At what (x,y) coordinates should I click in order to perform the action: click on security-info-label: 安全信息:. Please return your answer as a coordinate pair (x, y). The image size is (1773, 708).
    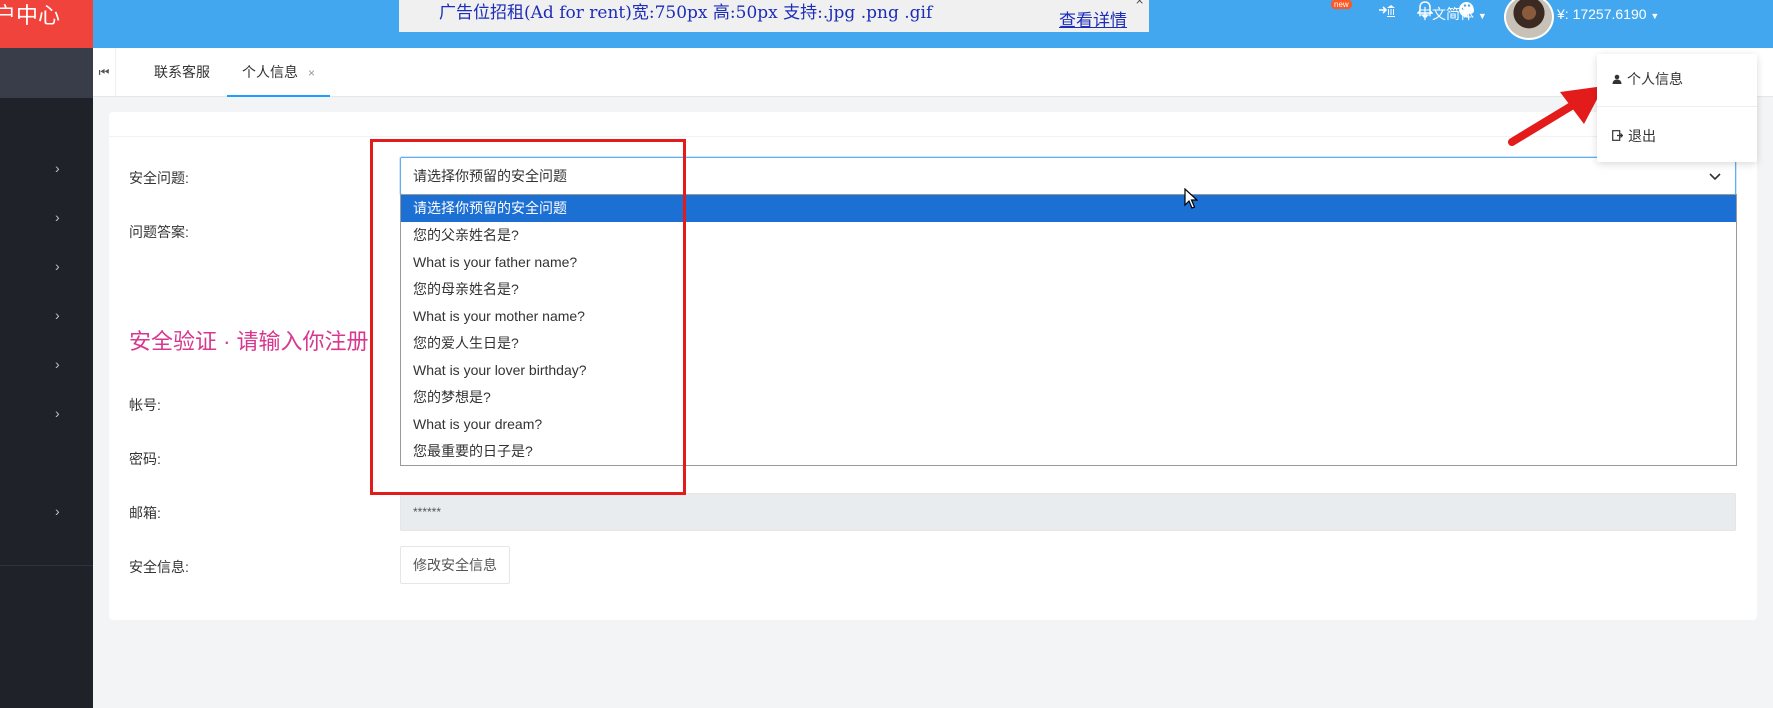
    Looking at the image, I should click on (159, 567).